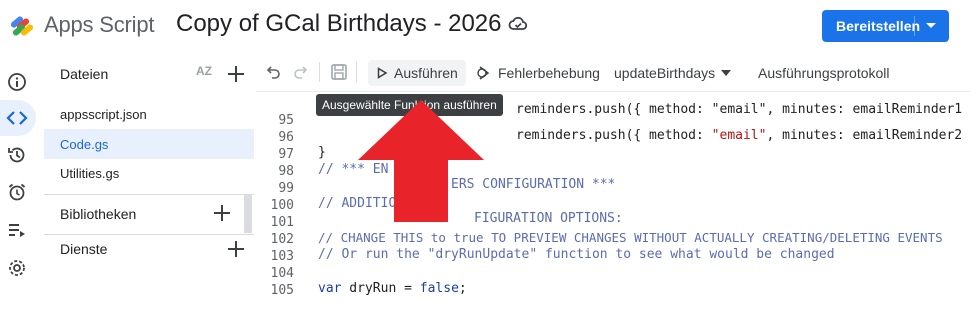 Image resolution: width=970 pixels, height=313 pixels. Describe the element at coordinates (84, 144) in the screenshot. I see `file-item-label: Code.gs` at that location.